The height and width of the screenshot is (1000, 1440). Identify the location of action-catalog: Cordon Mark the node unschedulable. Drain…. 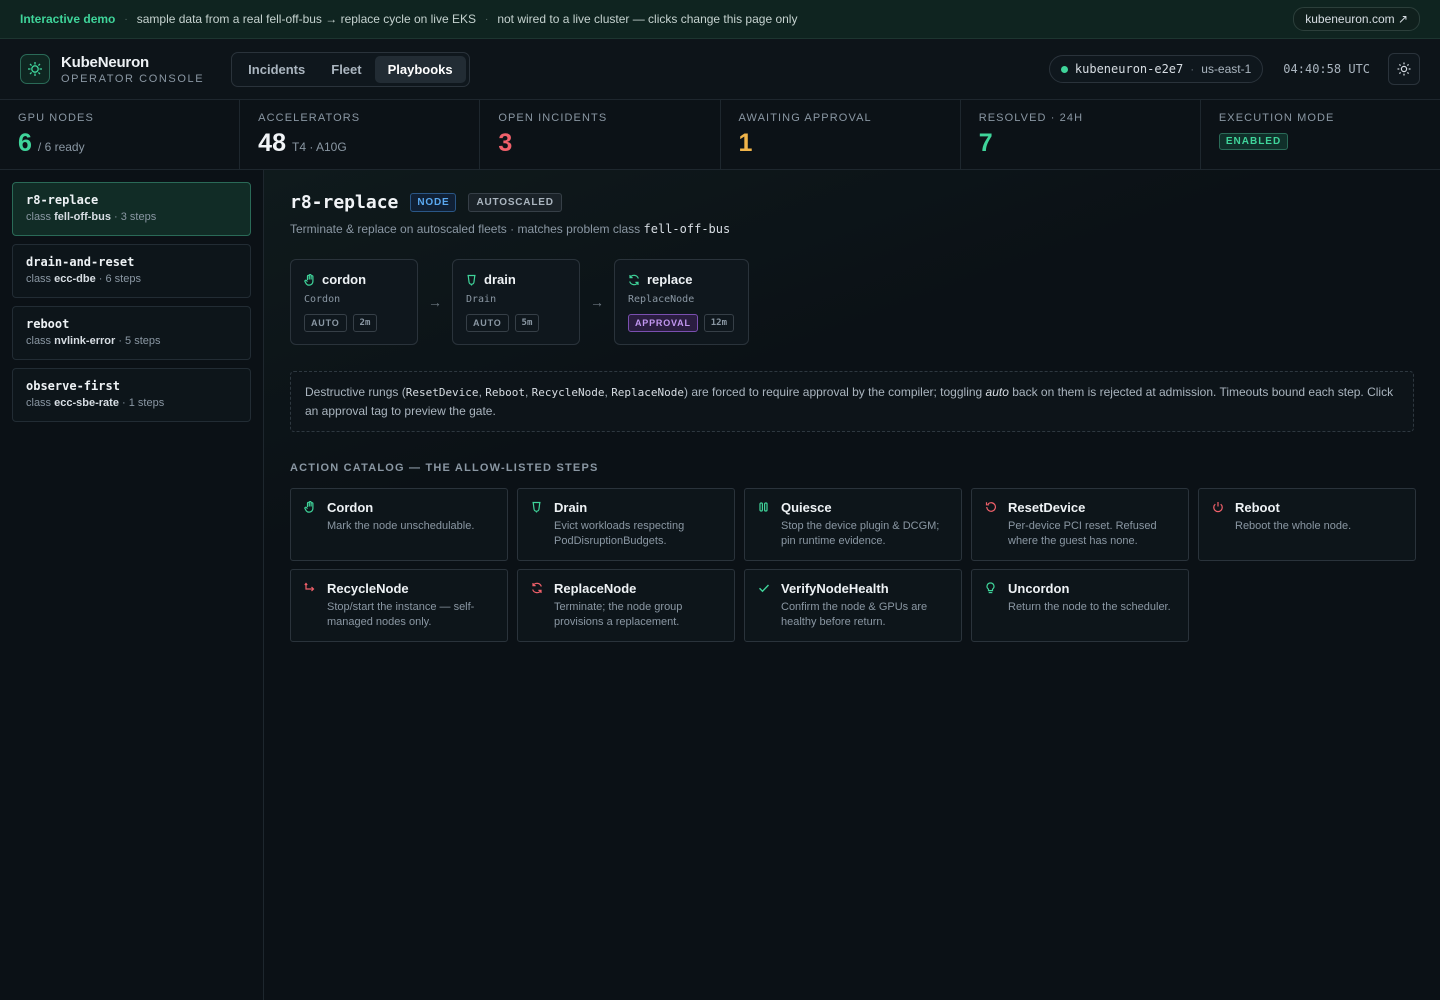
(853, 565).